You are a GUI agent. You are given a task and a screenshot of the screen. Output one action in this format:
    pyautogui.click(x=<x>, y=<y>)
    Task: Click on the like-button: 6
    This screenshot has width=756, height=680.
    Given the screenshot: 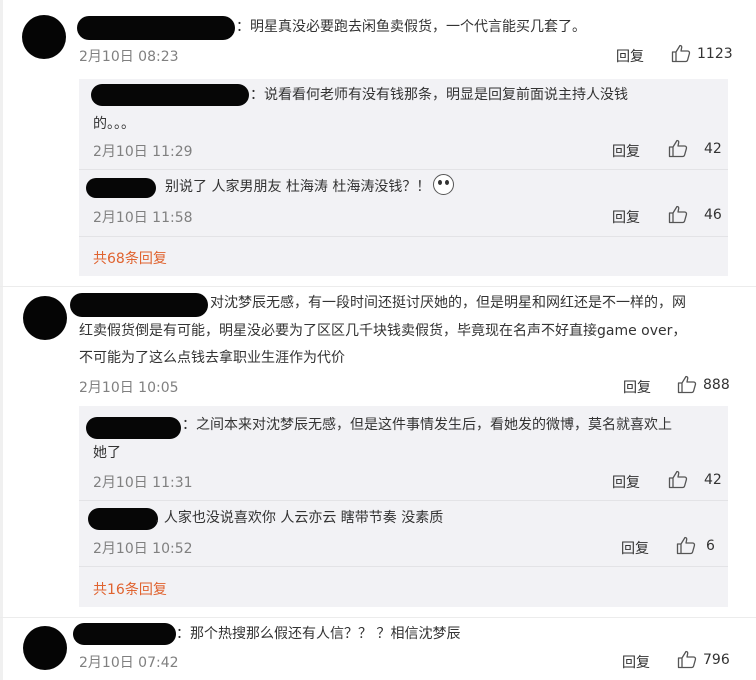 What is the action you would take?
    pyautogui.click(x=695, y=545)
    